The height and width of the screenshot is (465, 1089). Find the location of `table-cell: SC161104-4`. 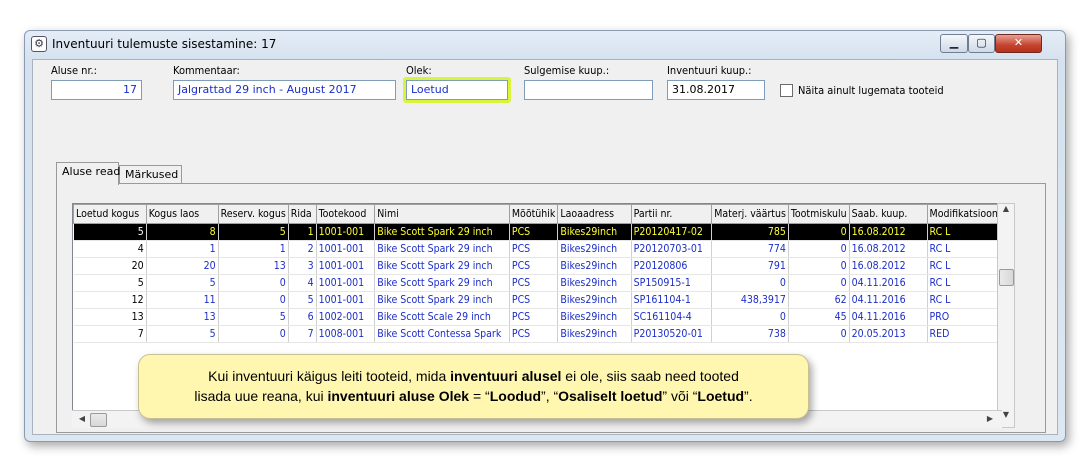

table-cell: SC161104-4 is located at coordinates (672, 317).